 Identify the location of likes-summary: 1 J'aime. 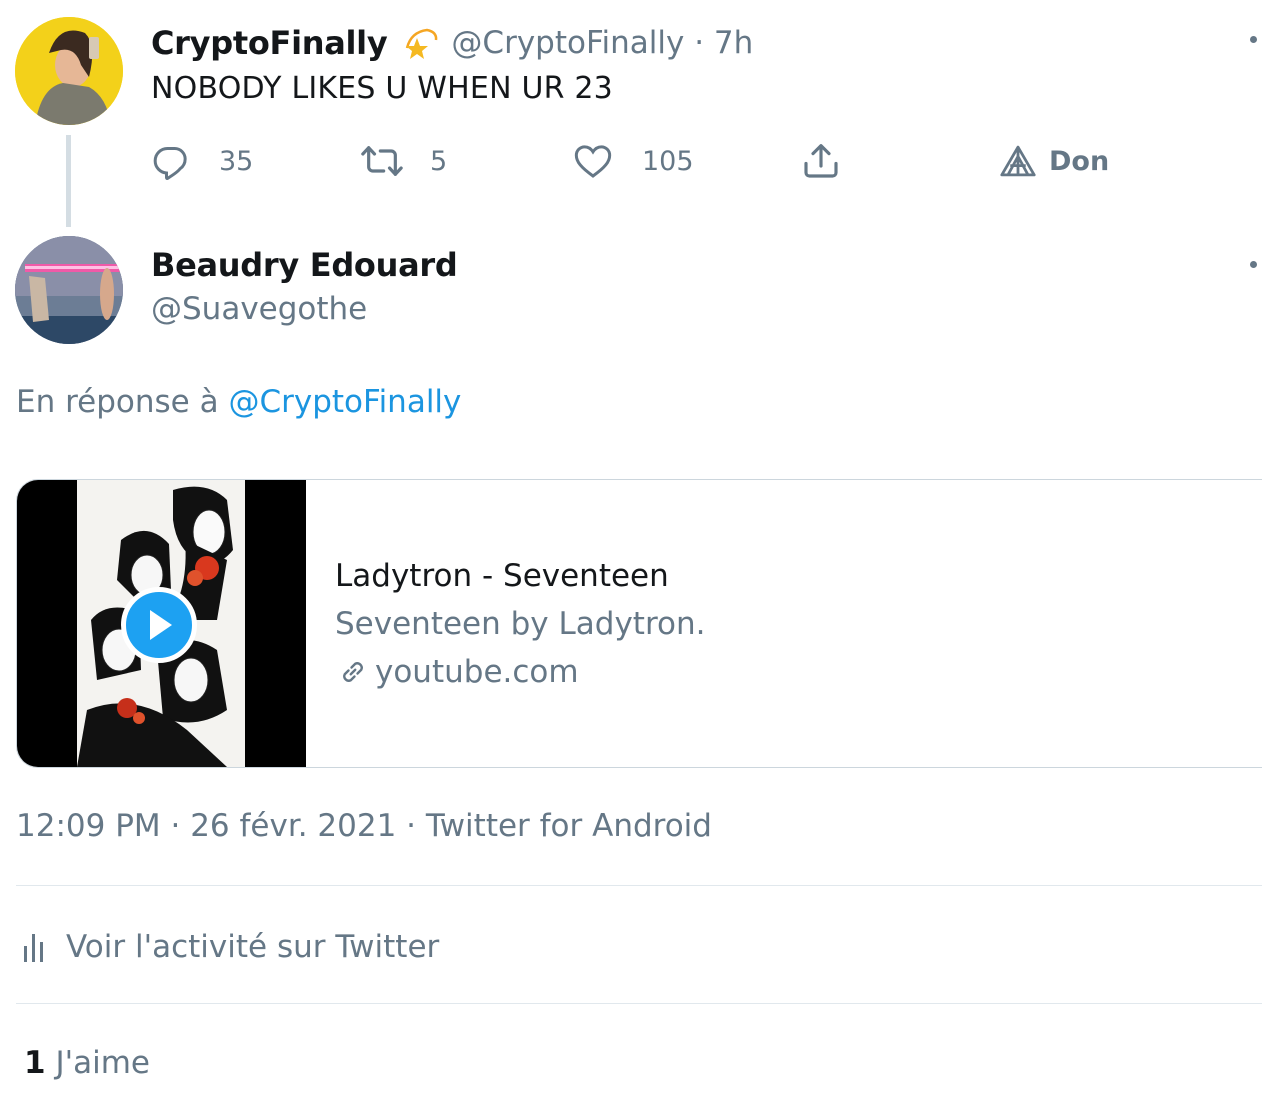
(87, 1063).